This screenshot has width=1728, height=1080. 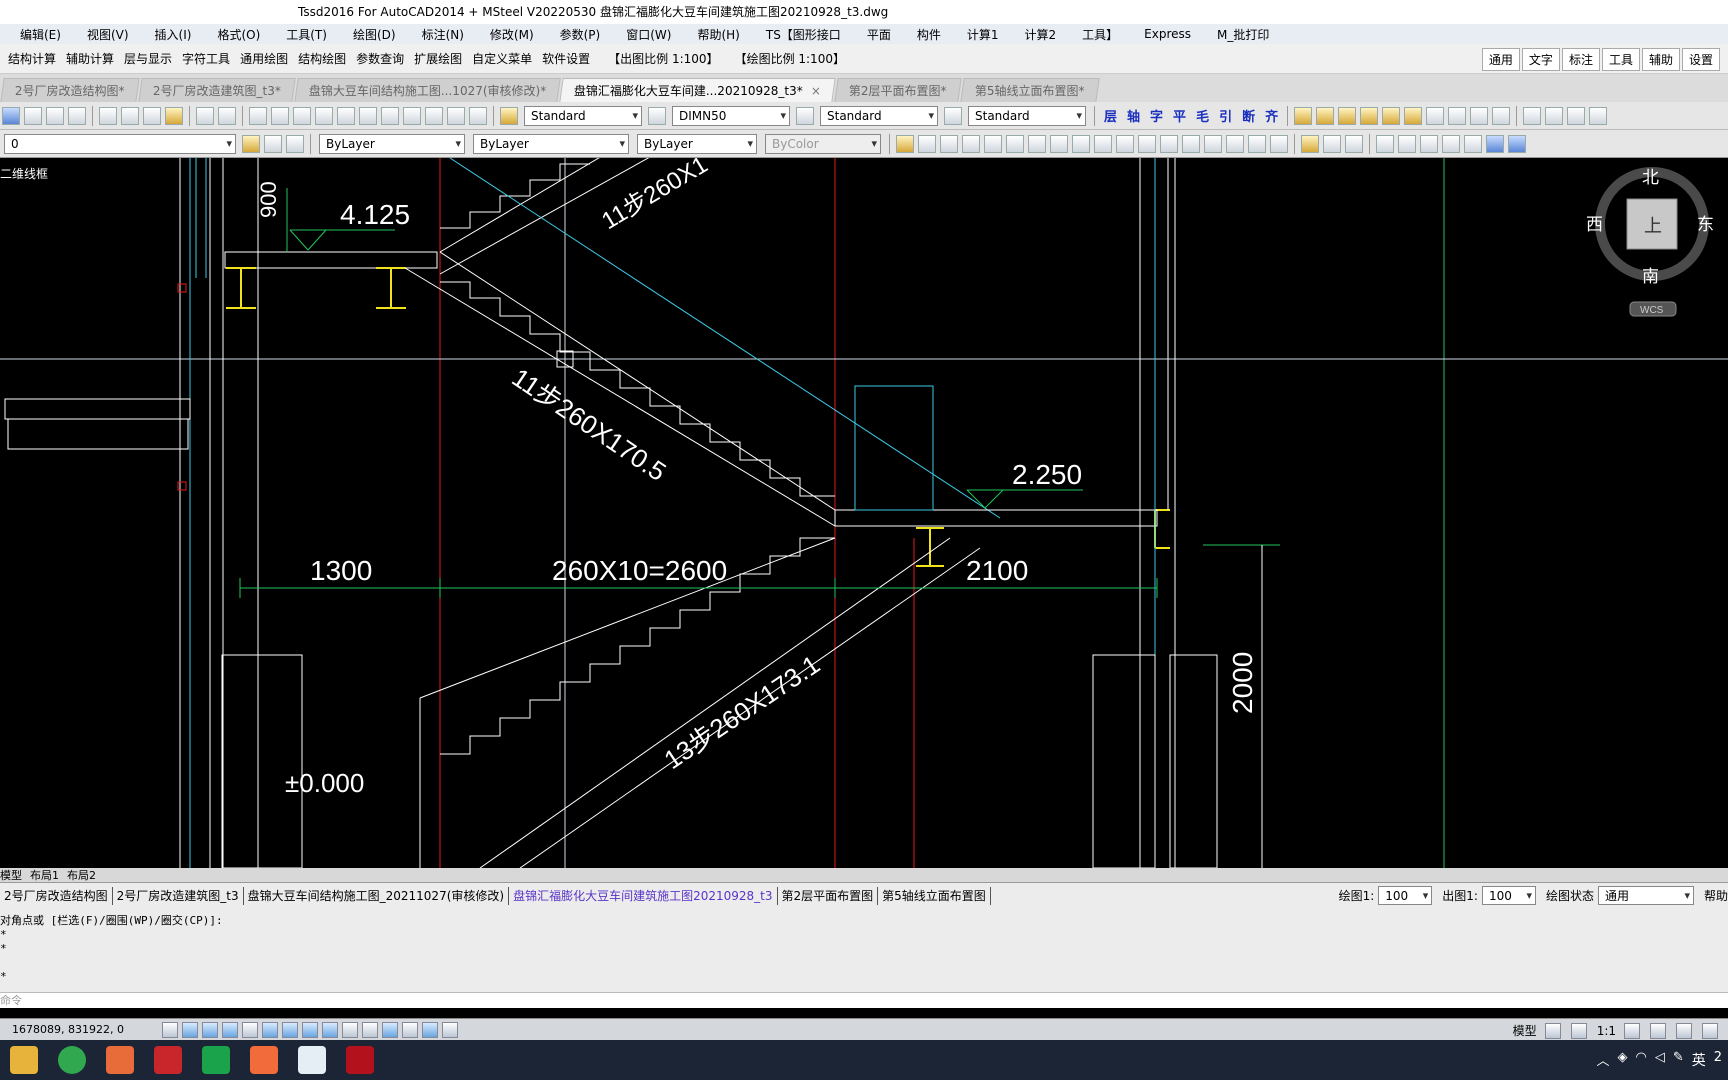 What do you see at coordinates (1133, 115) in the screenshot?
I see `tssd-text-tool-button: 轴` at bounding box center [1133, 115].